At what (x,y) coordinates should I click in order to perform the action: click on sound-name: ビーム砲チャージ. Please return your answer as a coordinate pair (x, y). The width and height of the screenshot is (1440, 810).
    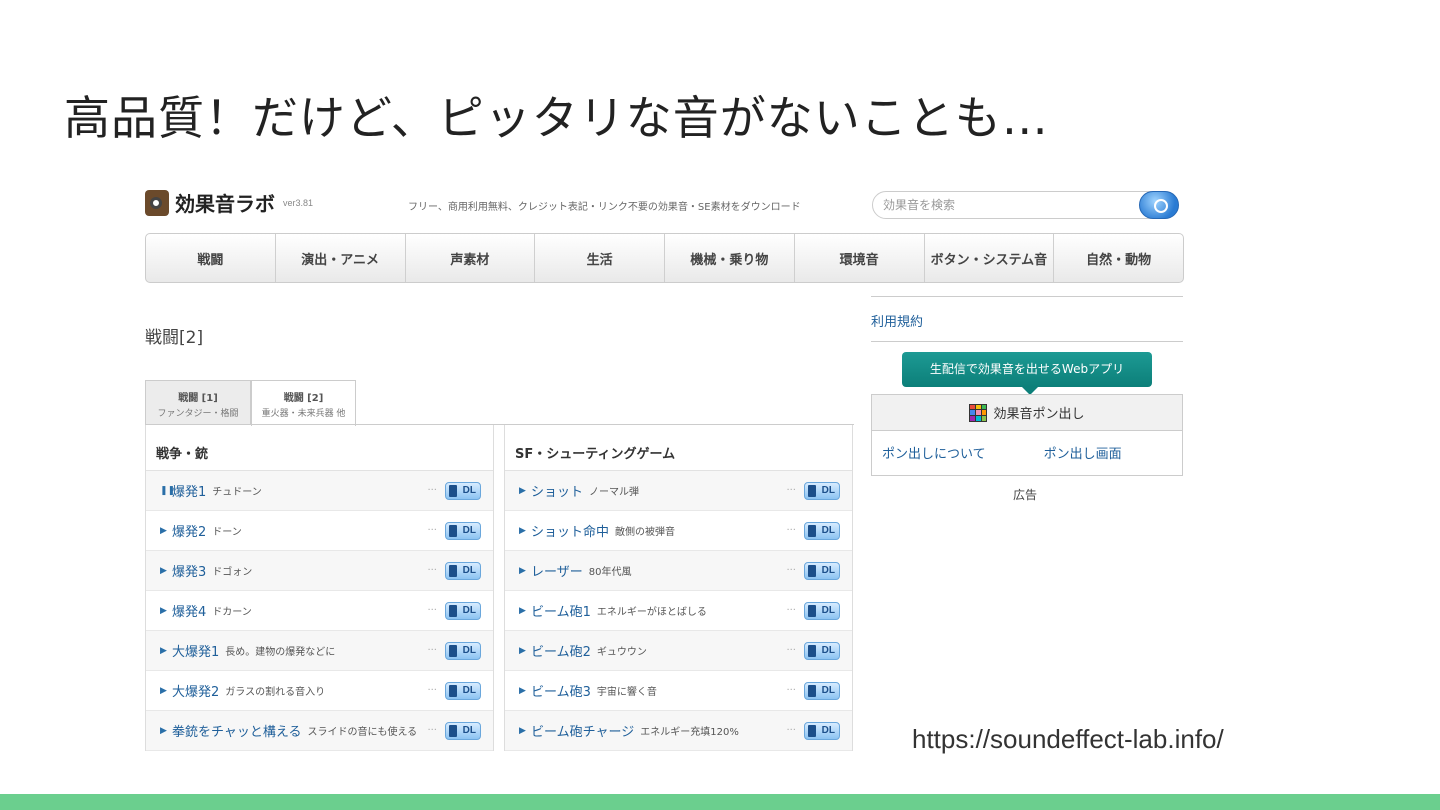
    Looking at the image, I should click on (582, 730).